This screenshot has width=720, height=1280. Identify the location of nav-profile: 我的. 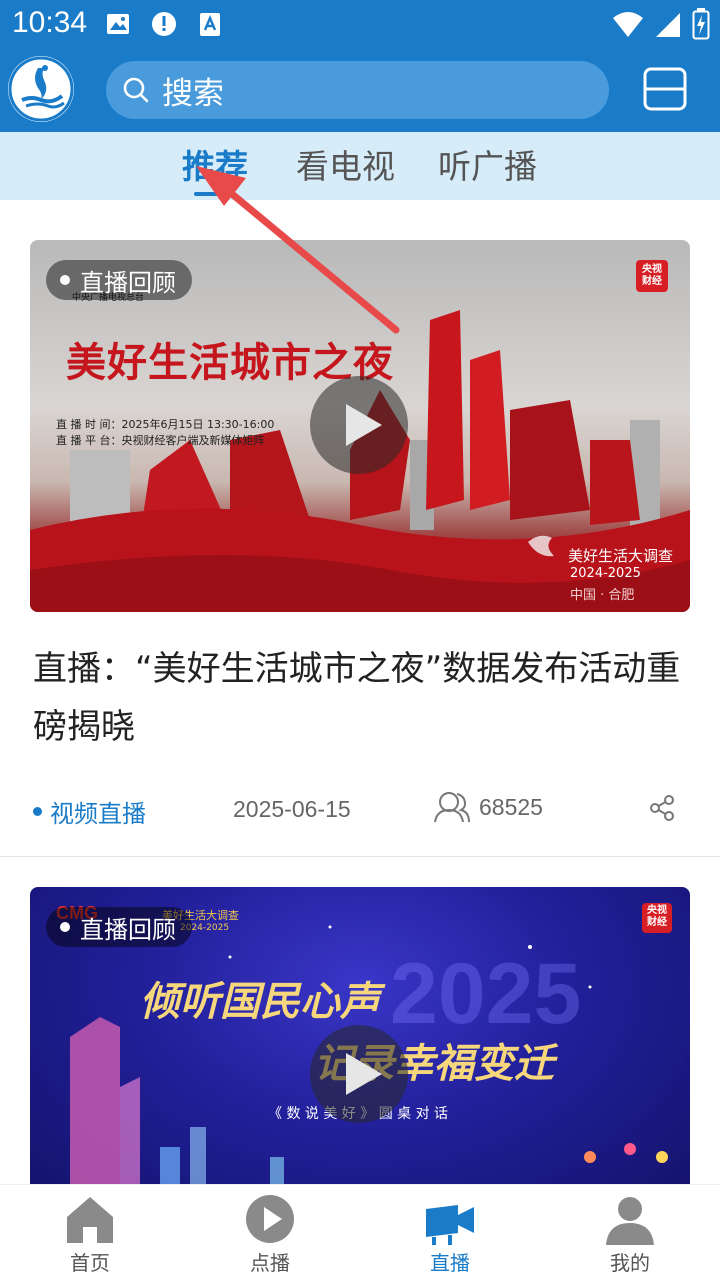
(630, 1234).